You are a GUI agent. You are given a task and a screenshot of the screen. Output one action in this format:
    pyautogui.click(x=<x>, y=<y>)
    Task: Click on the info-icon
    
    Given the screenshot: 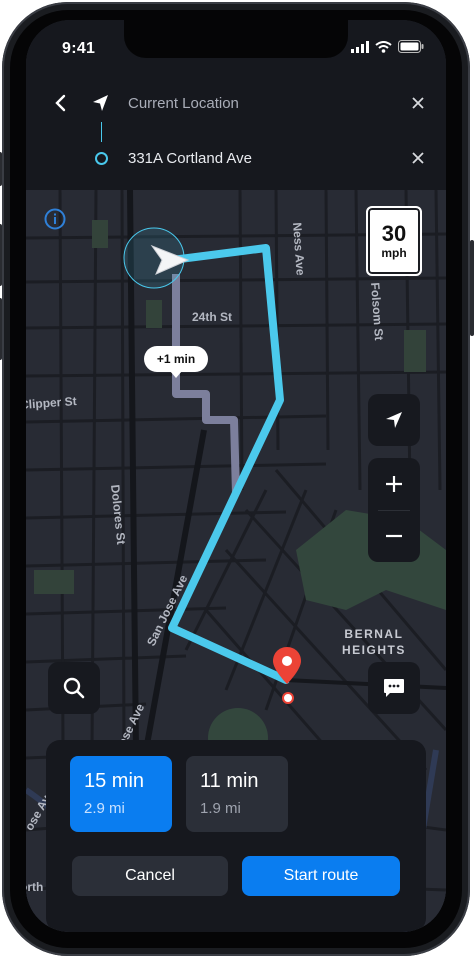 What is the action you would take?
    pyautogui.click(x=55, y=219)
    